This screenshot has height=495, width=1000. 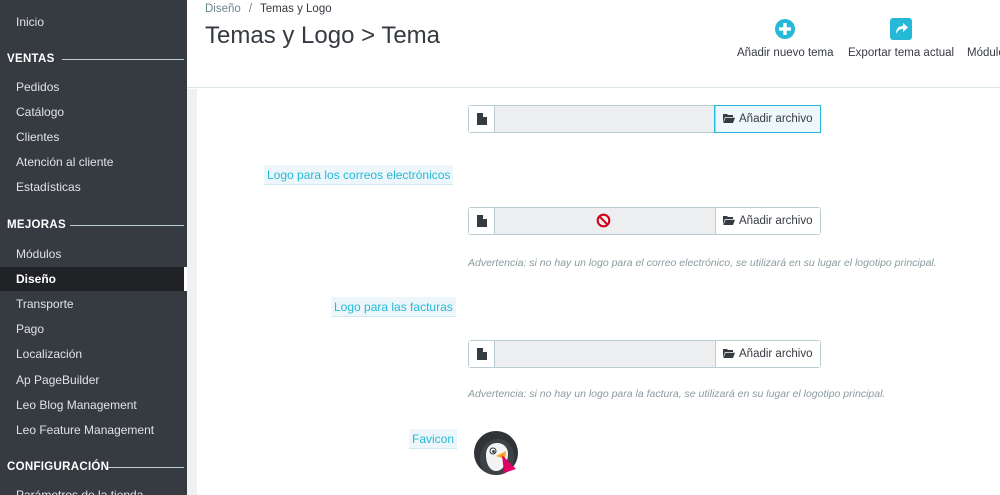 I want to click on invoice-logo-file-upload: Añadir archivo, so click(x=644, y=354).